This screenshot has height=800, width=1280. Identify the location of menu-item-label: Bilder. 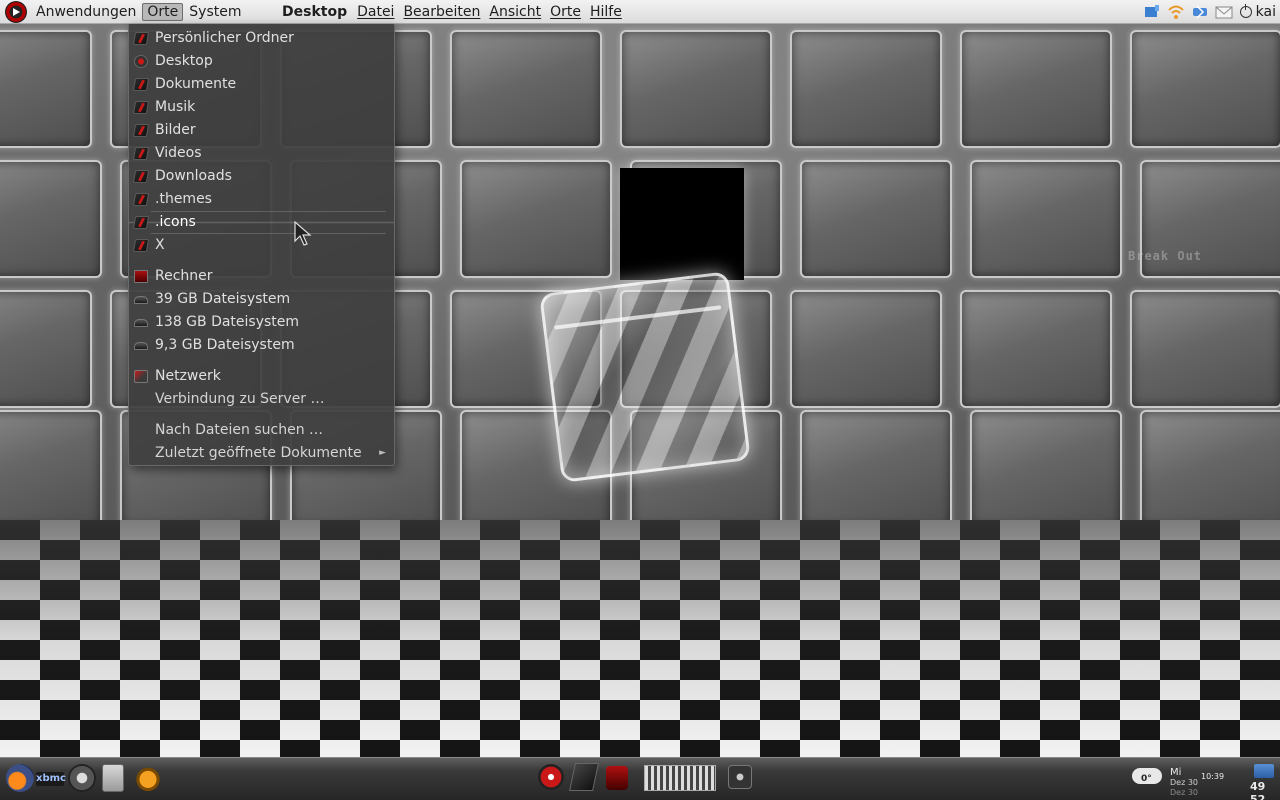
(175, 130).